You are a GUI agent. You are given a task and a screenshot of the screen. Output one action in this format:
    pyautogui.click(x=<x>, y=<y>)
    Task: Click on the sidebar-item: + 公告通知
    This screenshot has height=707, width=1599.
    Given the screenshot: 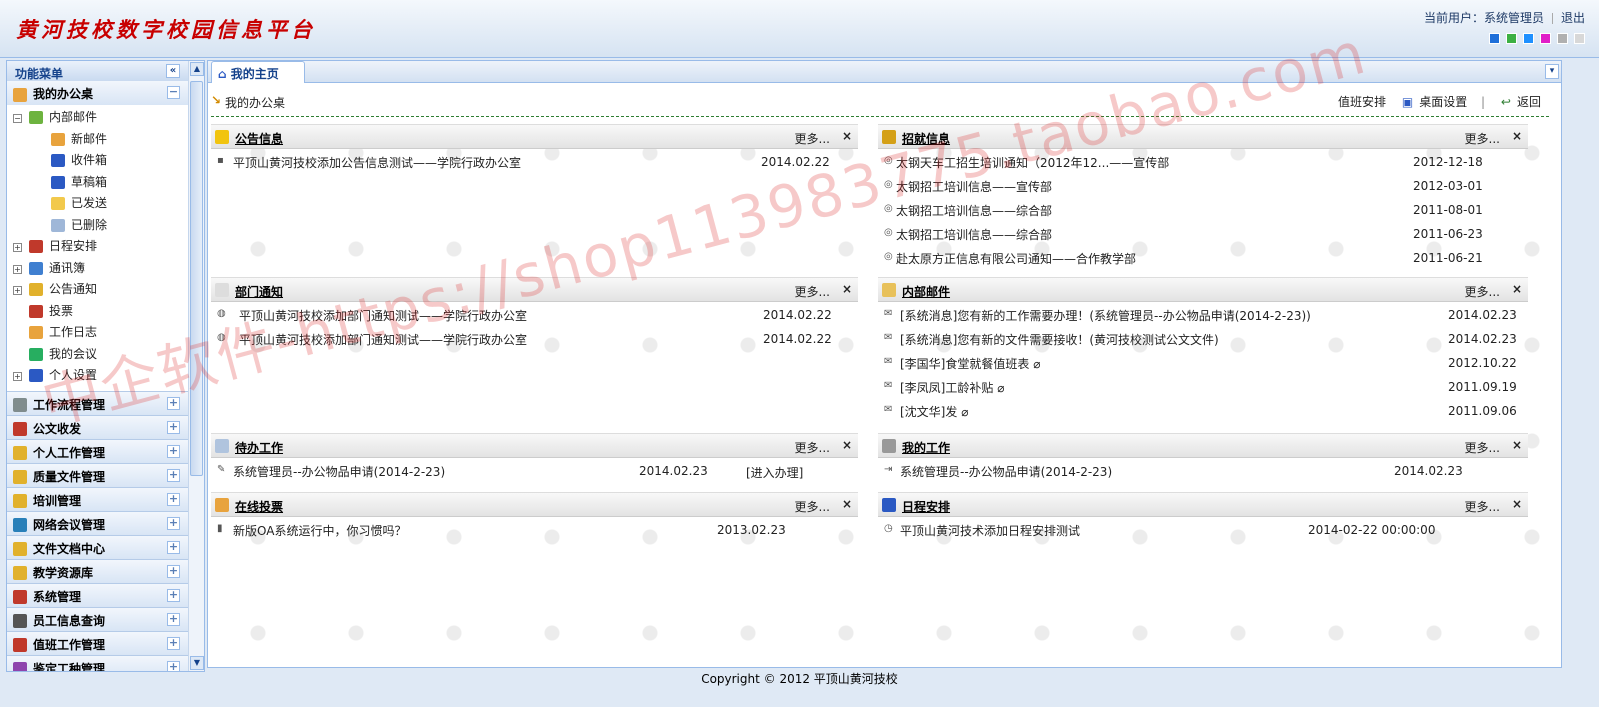 What is the action you would take?
    pyautogui.click(x=97, y=290)
    